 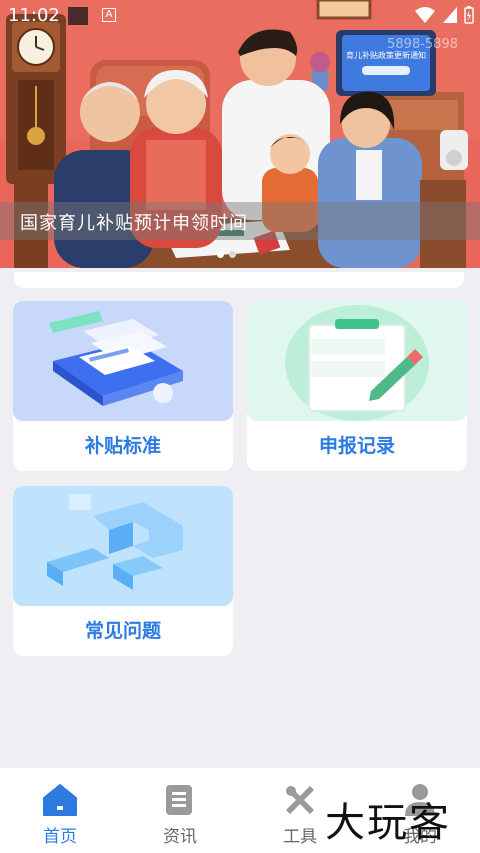 I want to click on notification-icon, so click(x=78, y=16).